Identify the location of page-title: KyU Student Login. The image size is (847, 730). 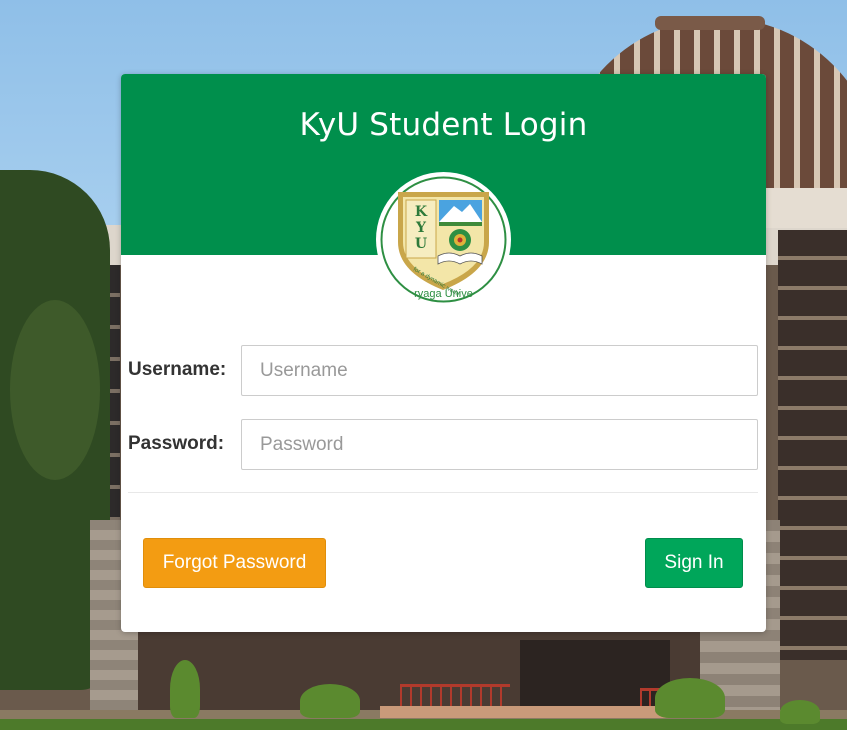
(443, 125).